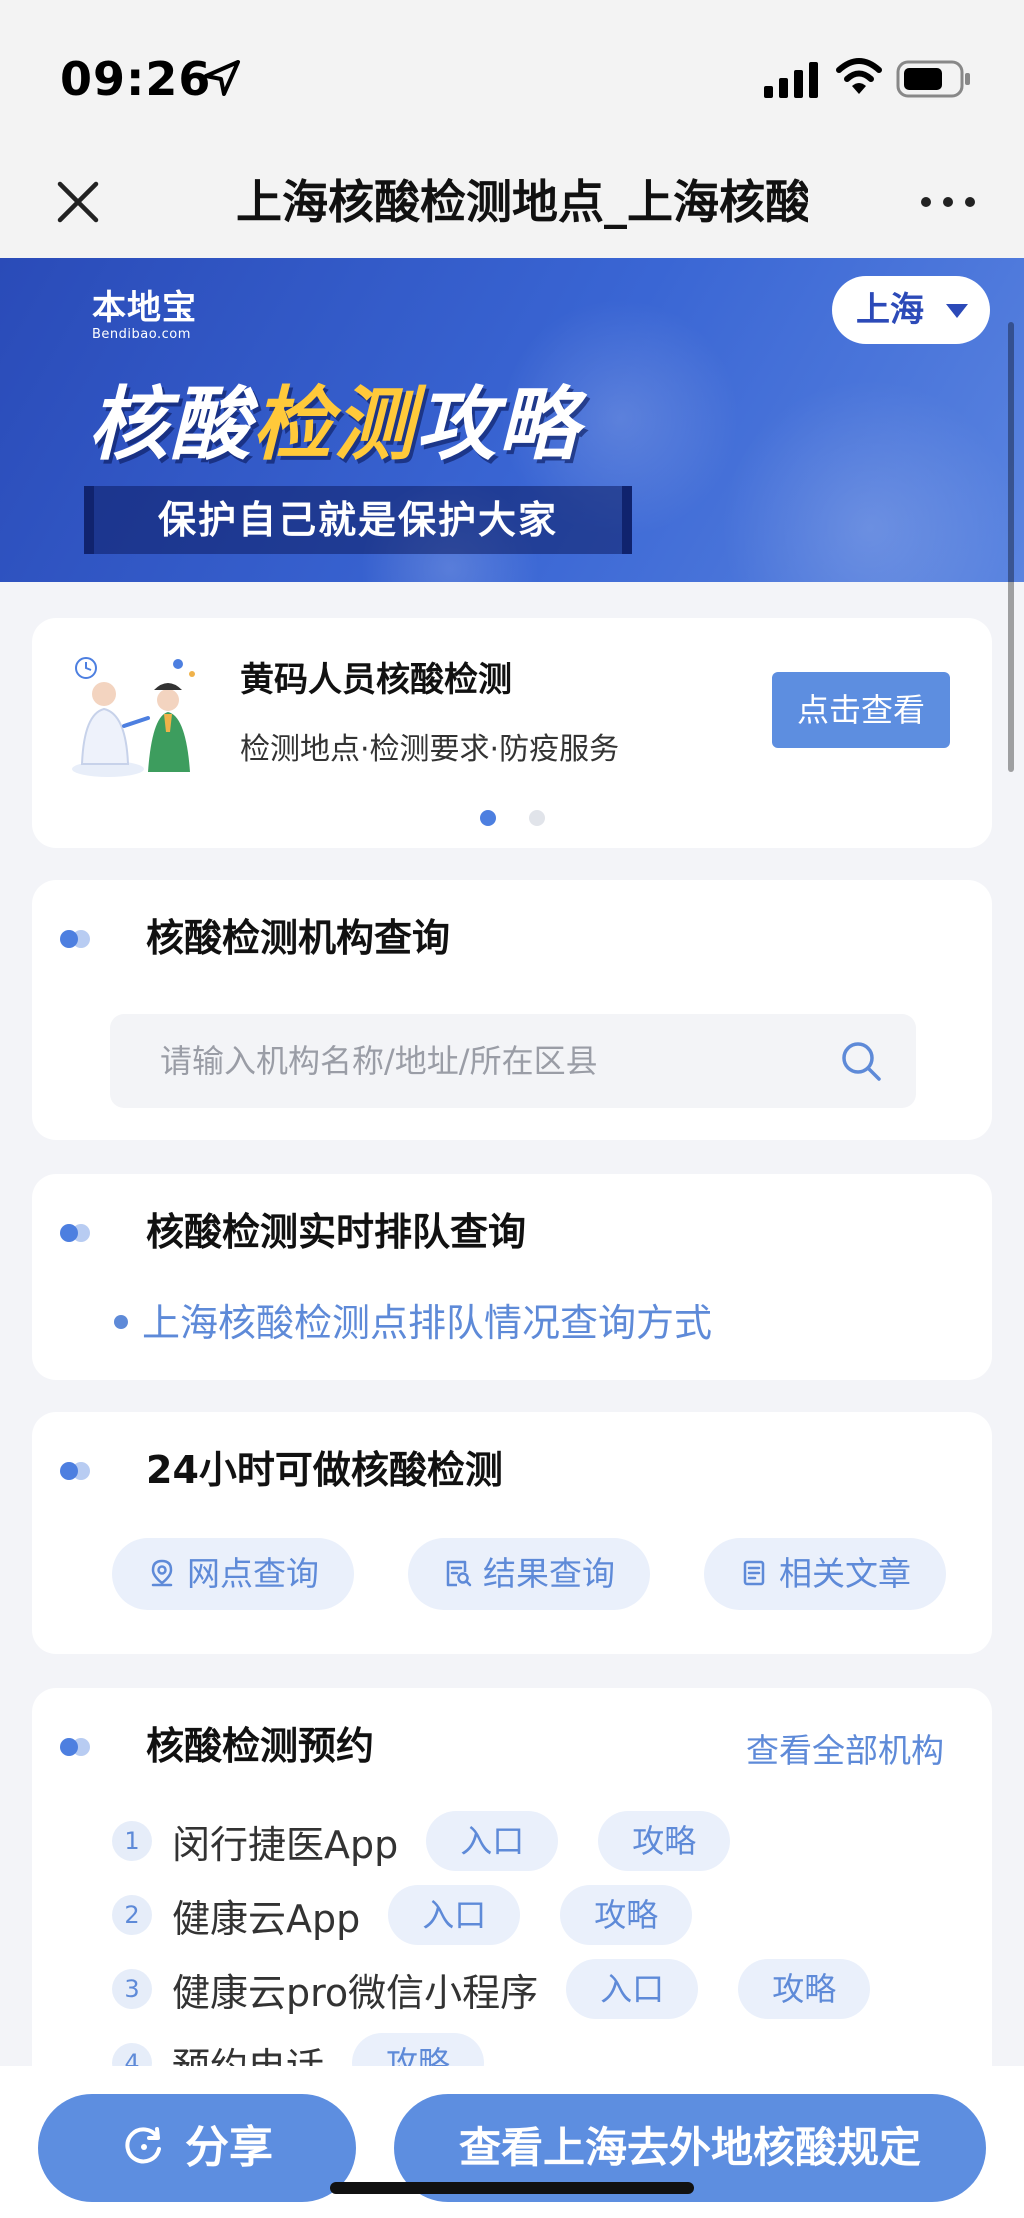  I want to click on banner-title-highlight: 检测, so click(334, 424).